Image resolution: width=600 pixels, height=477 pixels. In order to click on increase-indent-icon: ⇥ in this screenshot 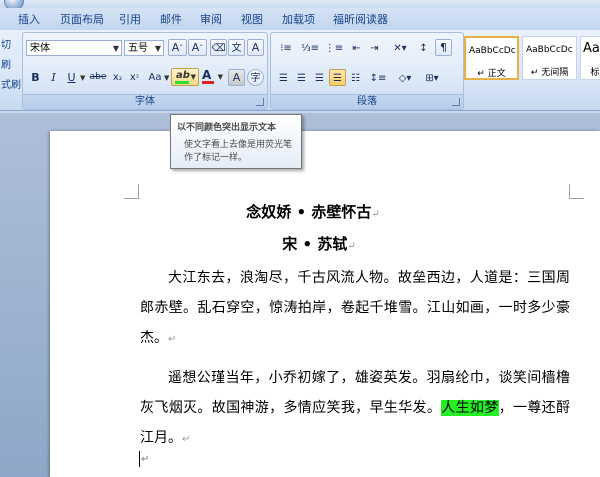, I will do `click(374, 47)`.